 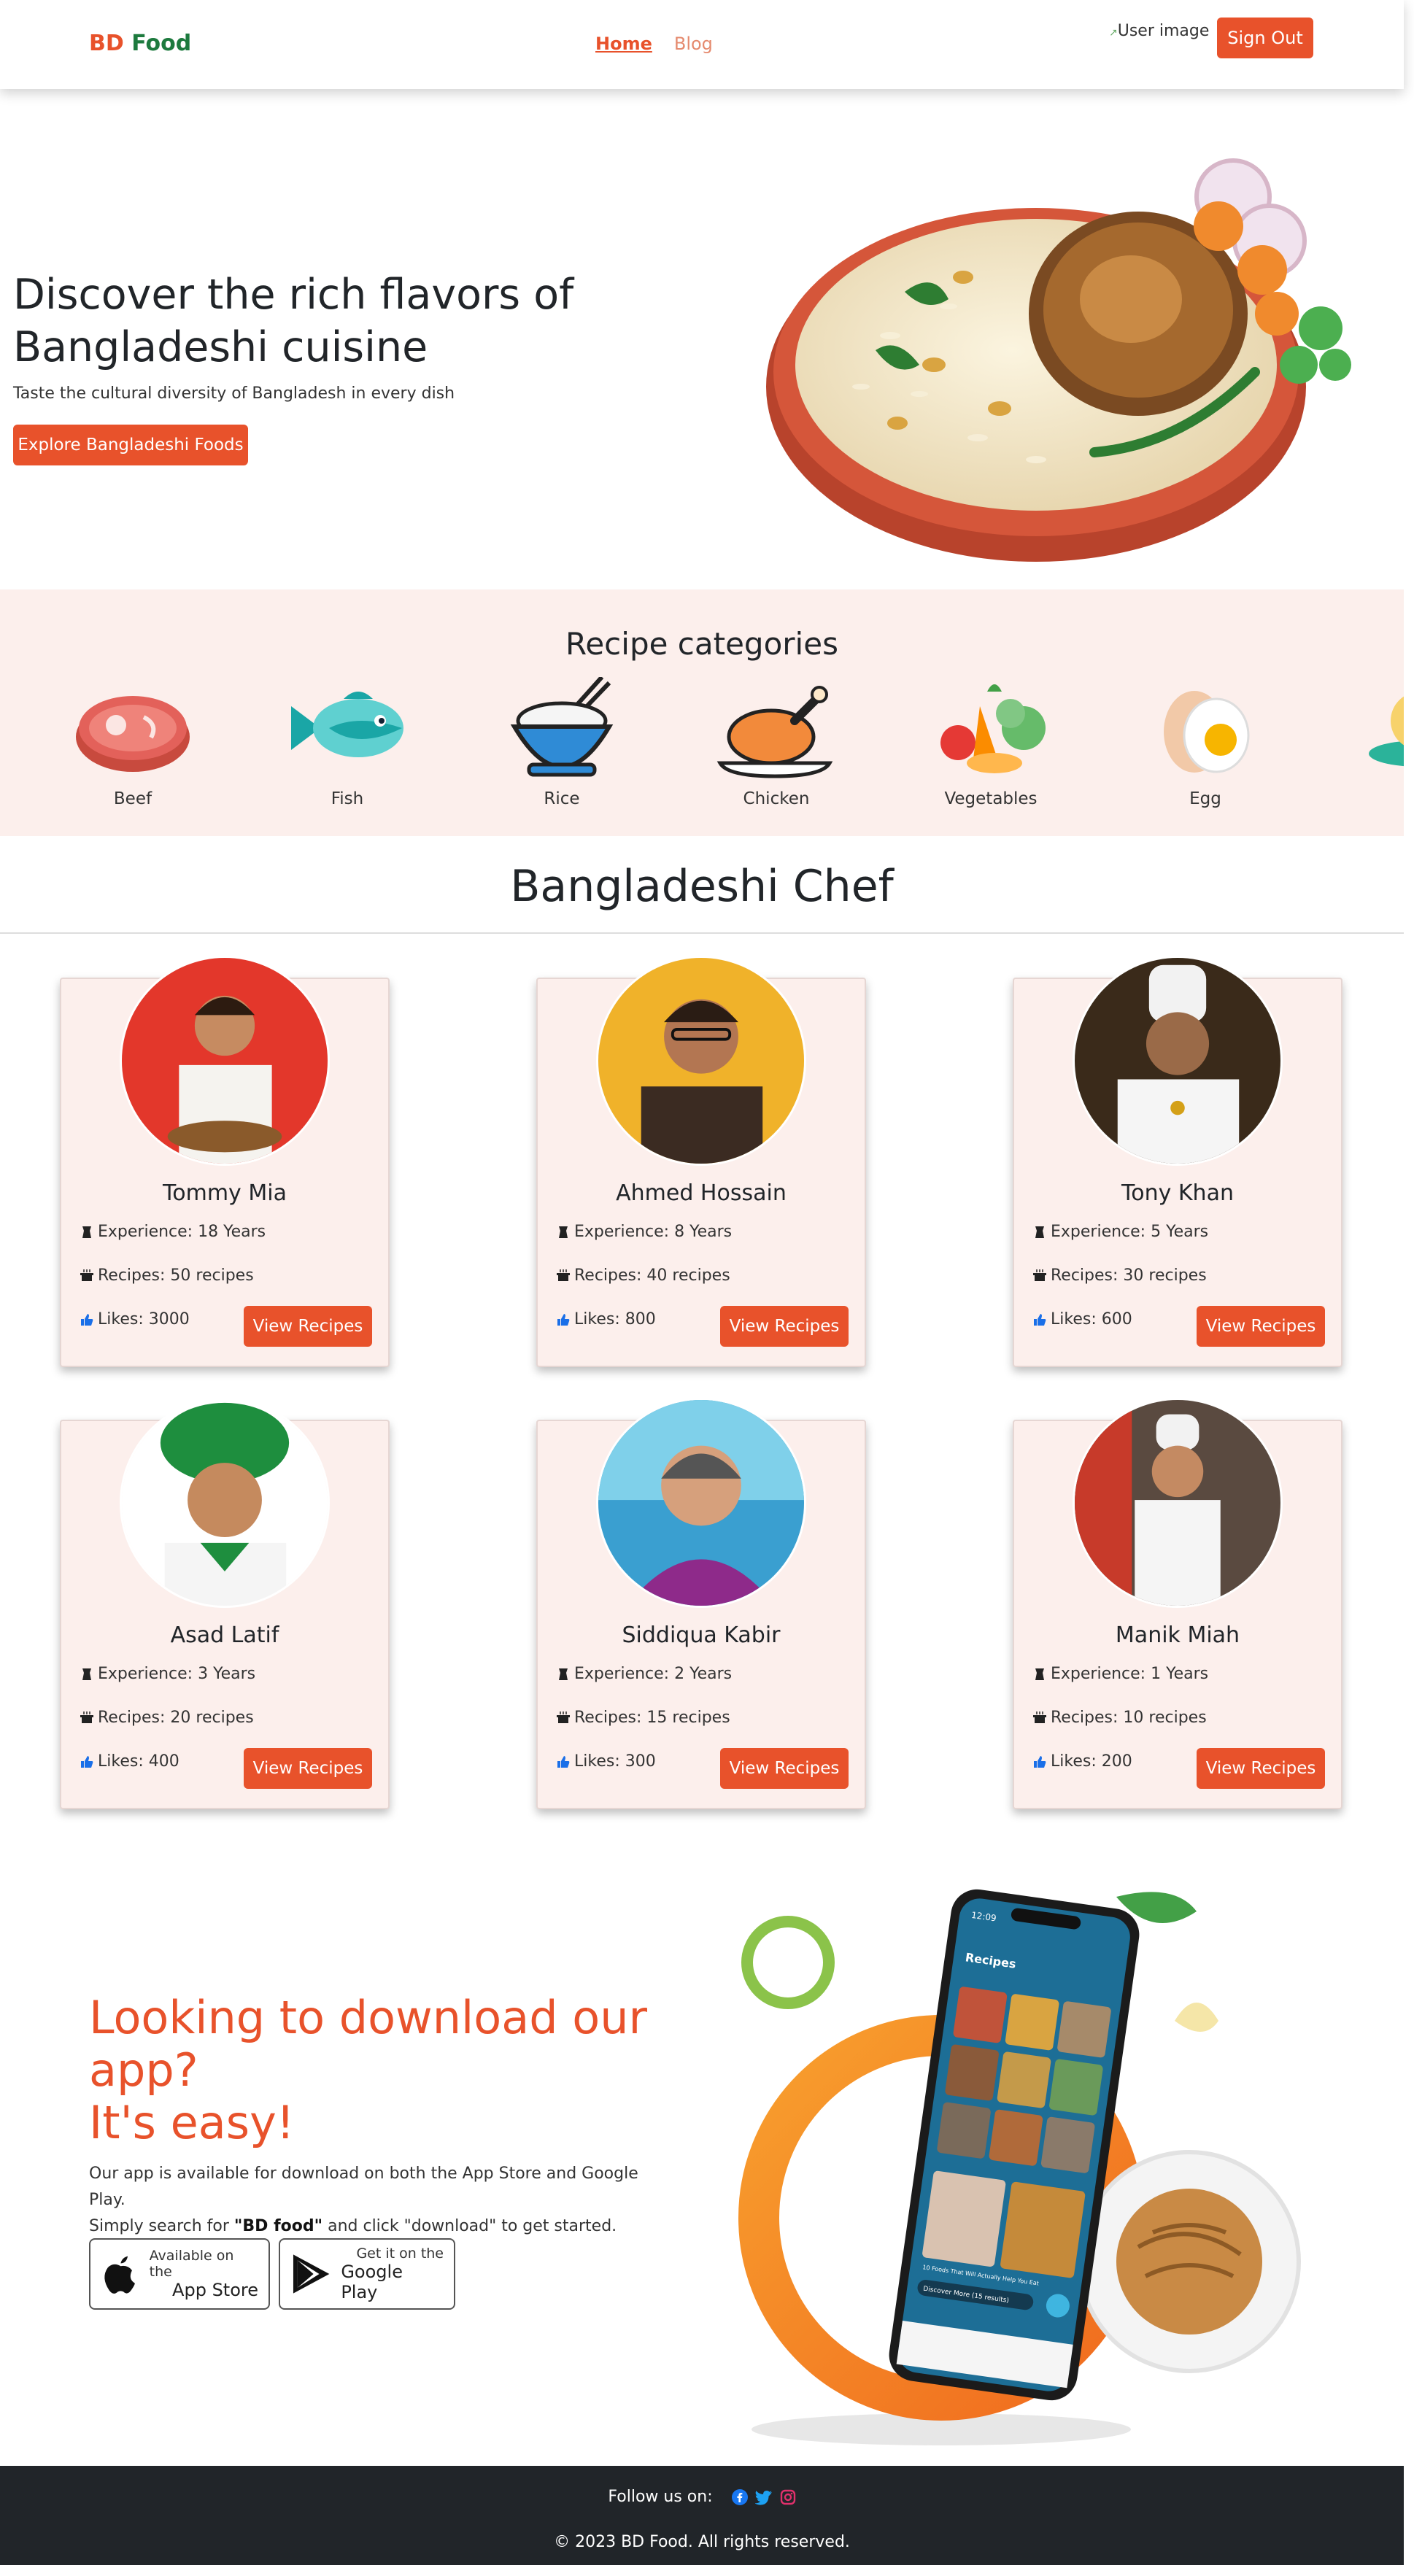 What do you see at coordinates (278, 2226) in the screenshot?
I see `app-desc-bold: "BD food"` at bounding box center [278, 2226].